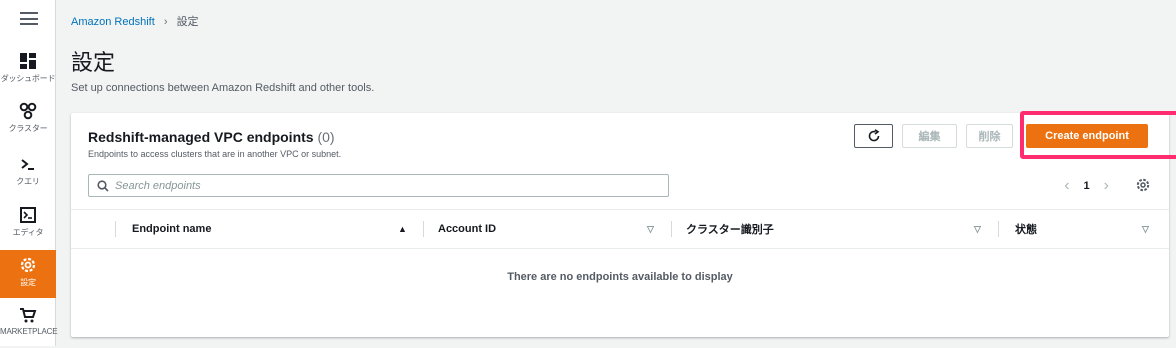  What do you see at coordinates (28, 78) in the screenshot?
I see `nav-label: ダッシュボード` at bounding box center [28, 78].